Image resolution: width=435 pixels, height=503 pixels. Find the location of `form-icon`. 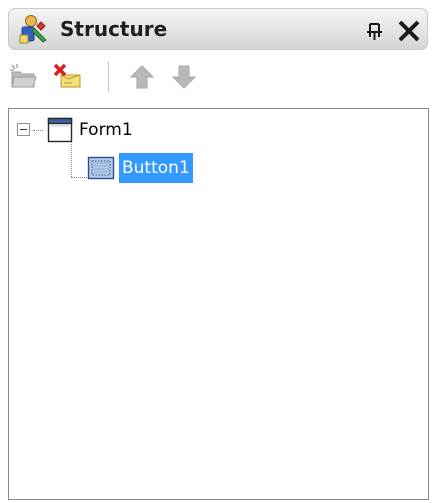

form-icon is located at coordinates (60, 132).